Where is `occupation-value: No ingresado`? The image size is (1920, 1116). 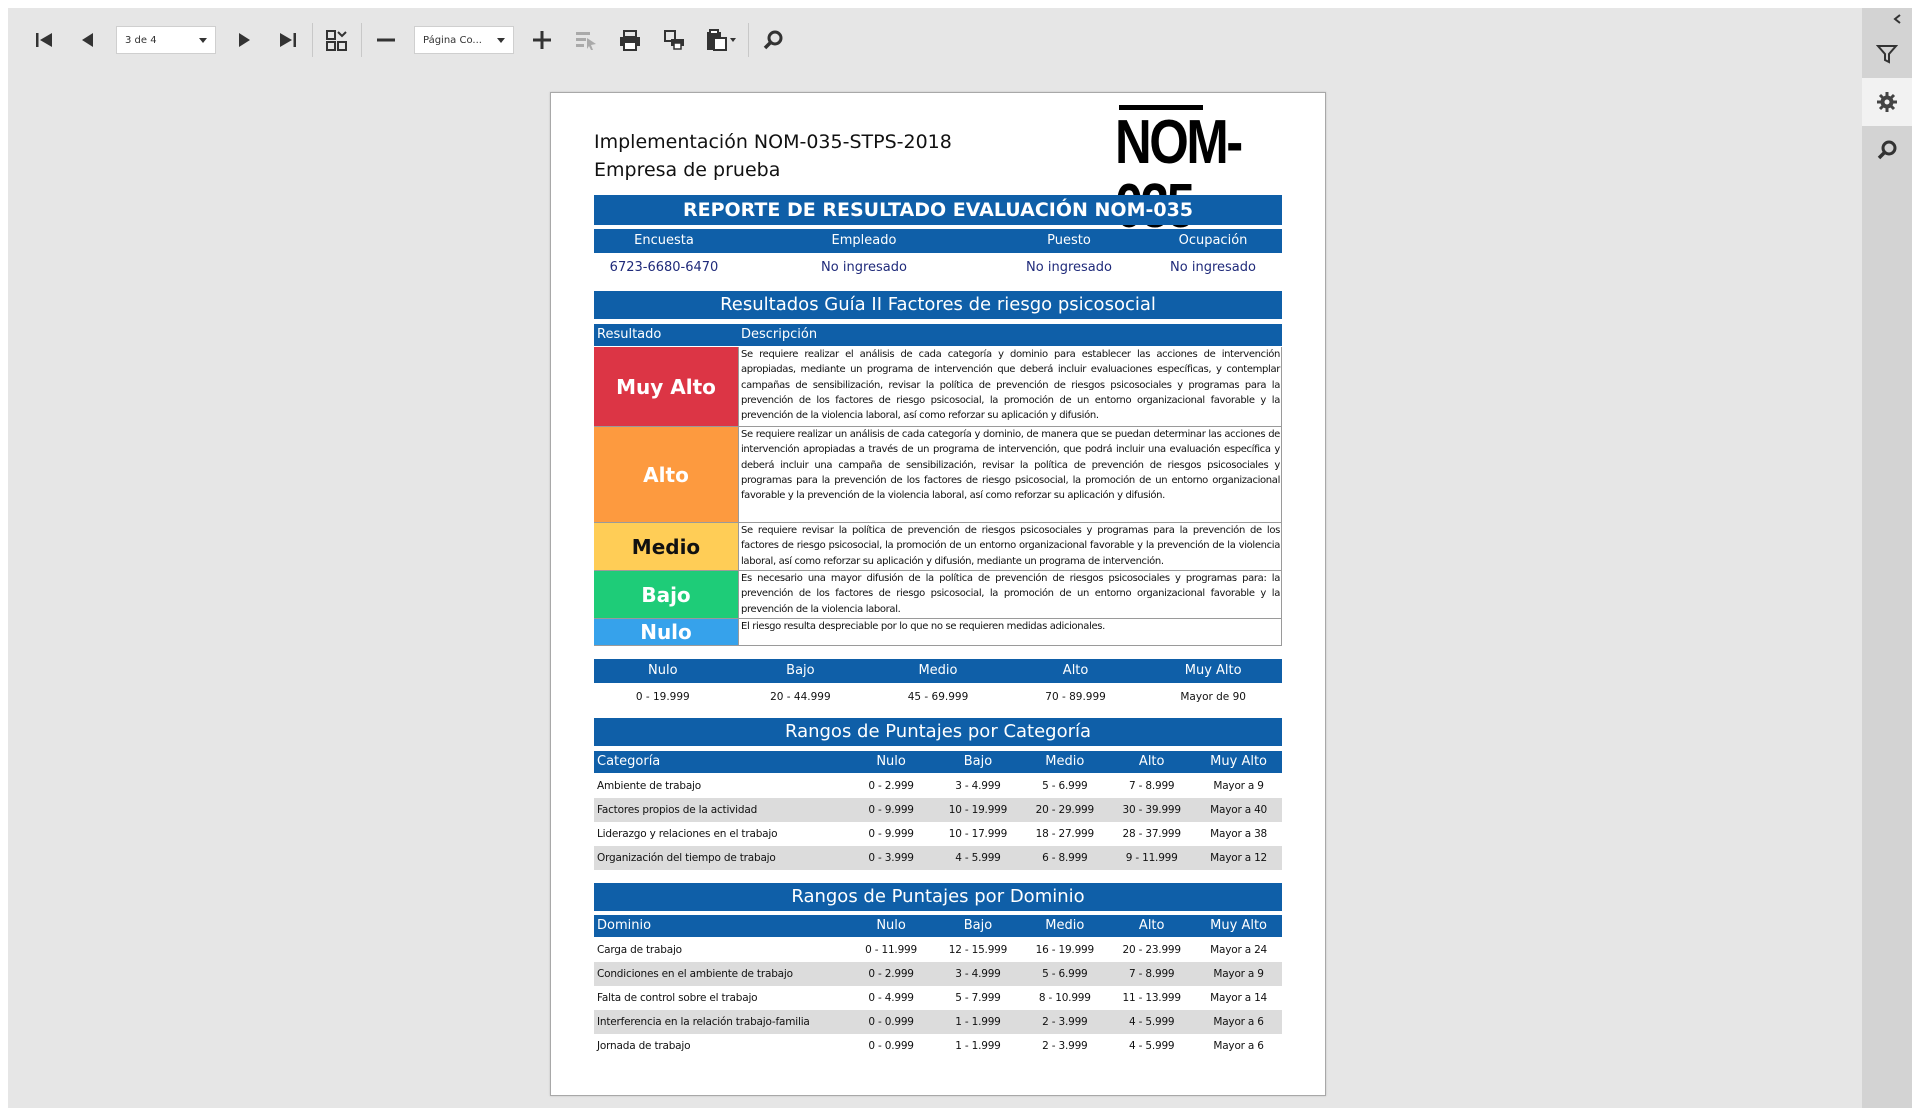 occupation-value: No ingresado is located at coordinates (1213, 267).